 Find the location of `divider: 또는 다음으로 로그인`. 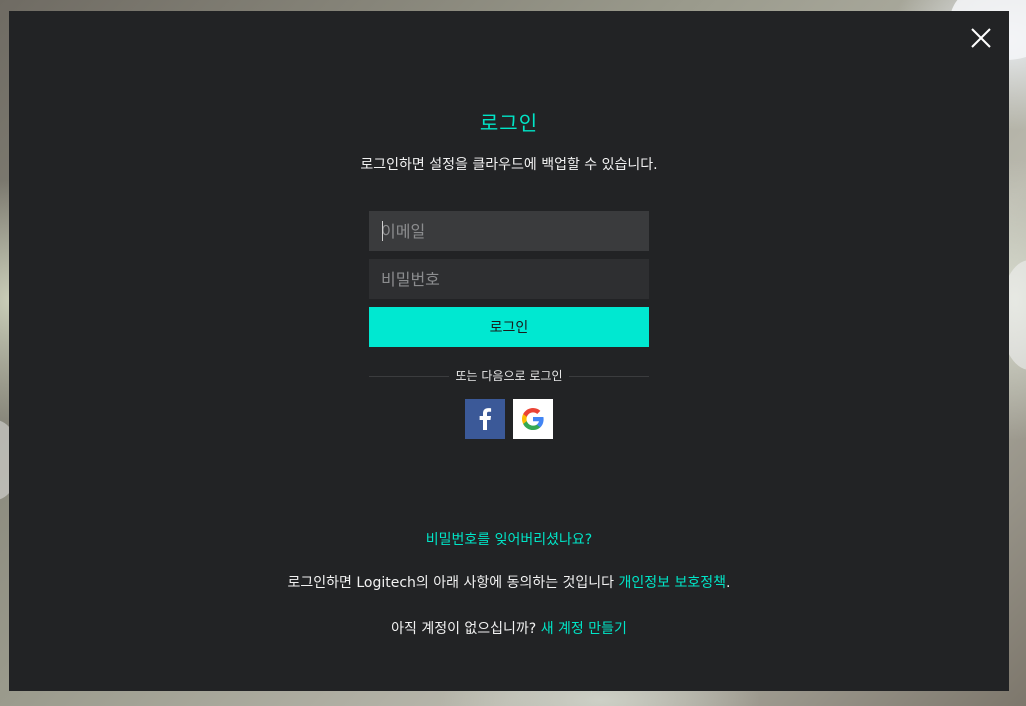

divider: 또는 다음으로 로그인 is located at coordinates (509, 375).